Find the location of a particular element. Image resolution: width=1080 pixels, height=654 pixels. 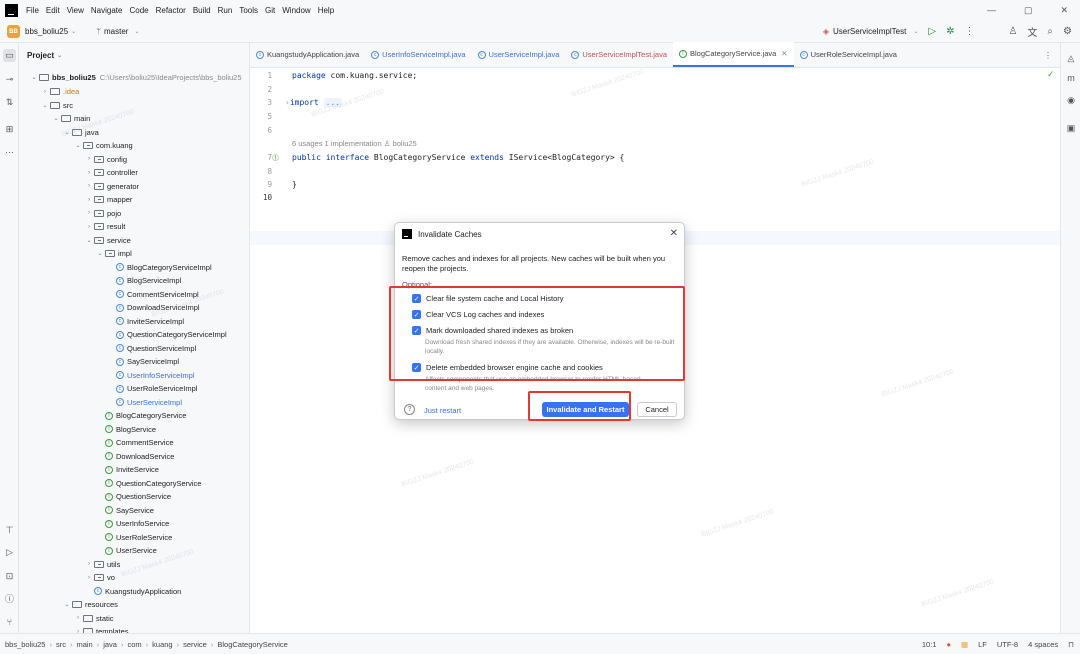

debug-icon: ✲ is located at coordinates (950, 31).